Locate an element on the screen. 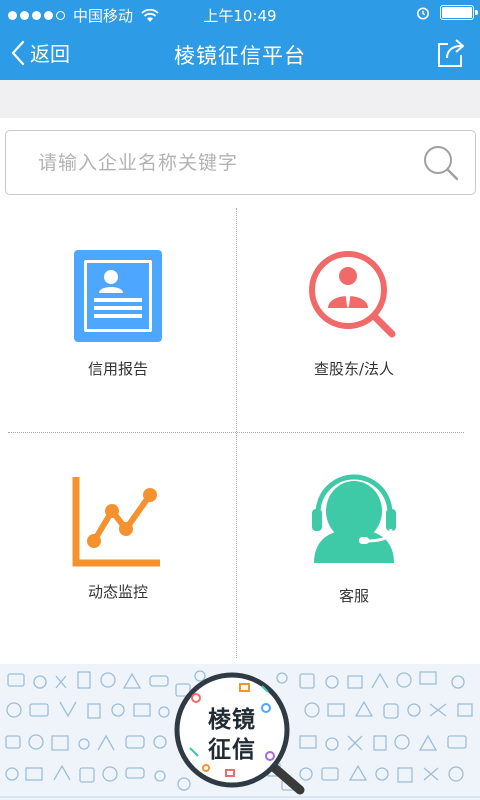 This screenshot has width=480, height=800. dynamic-monitor-icon is located at coordinates (116, 522).